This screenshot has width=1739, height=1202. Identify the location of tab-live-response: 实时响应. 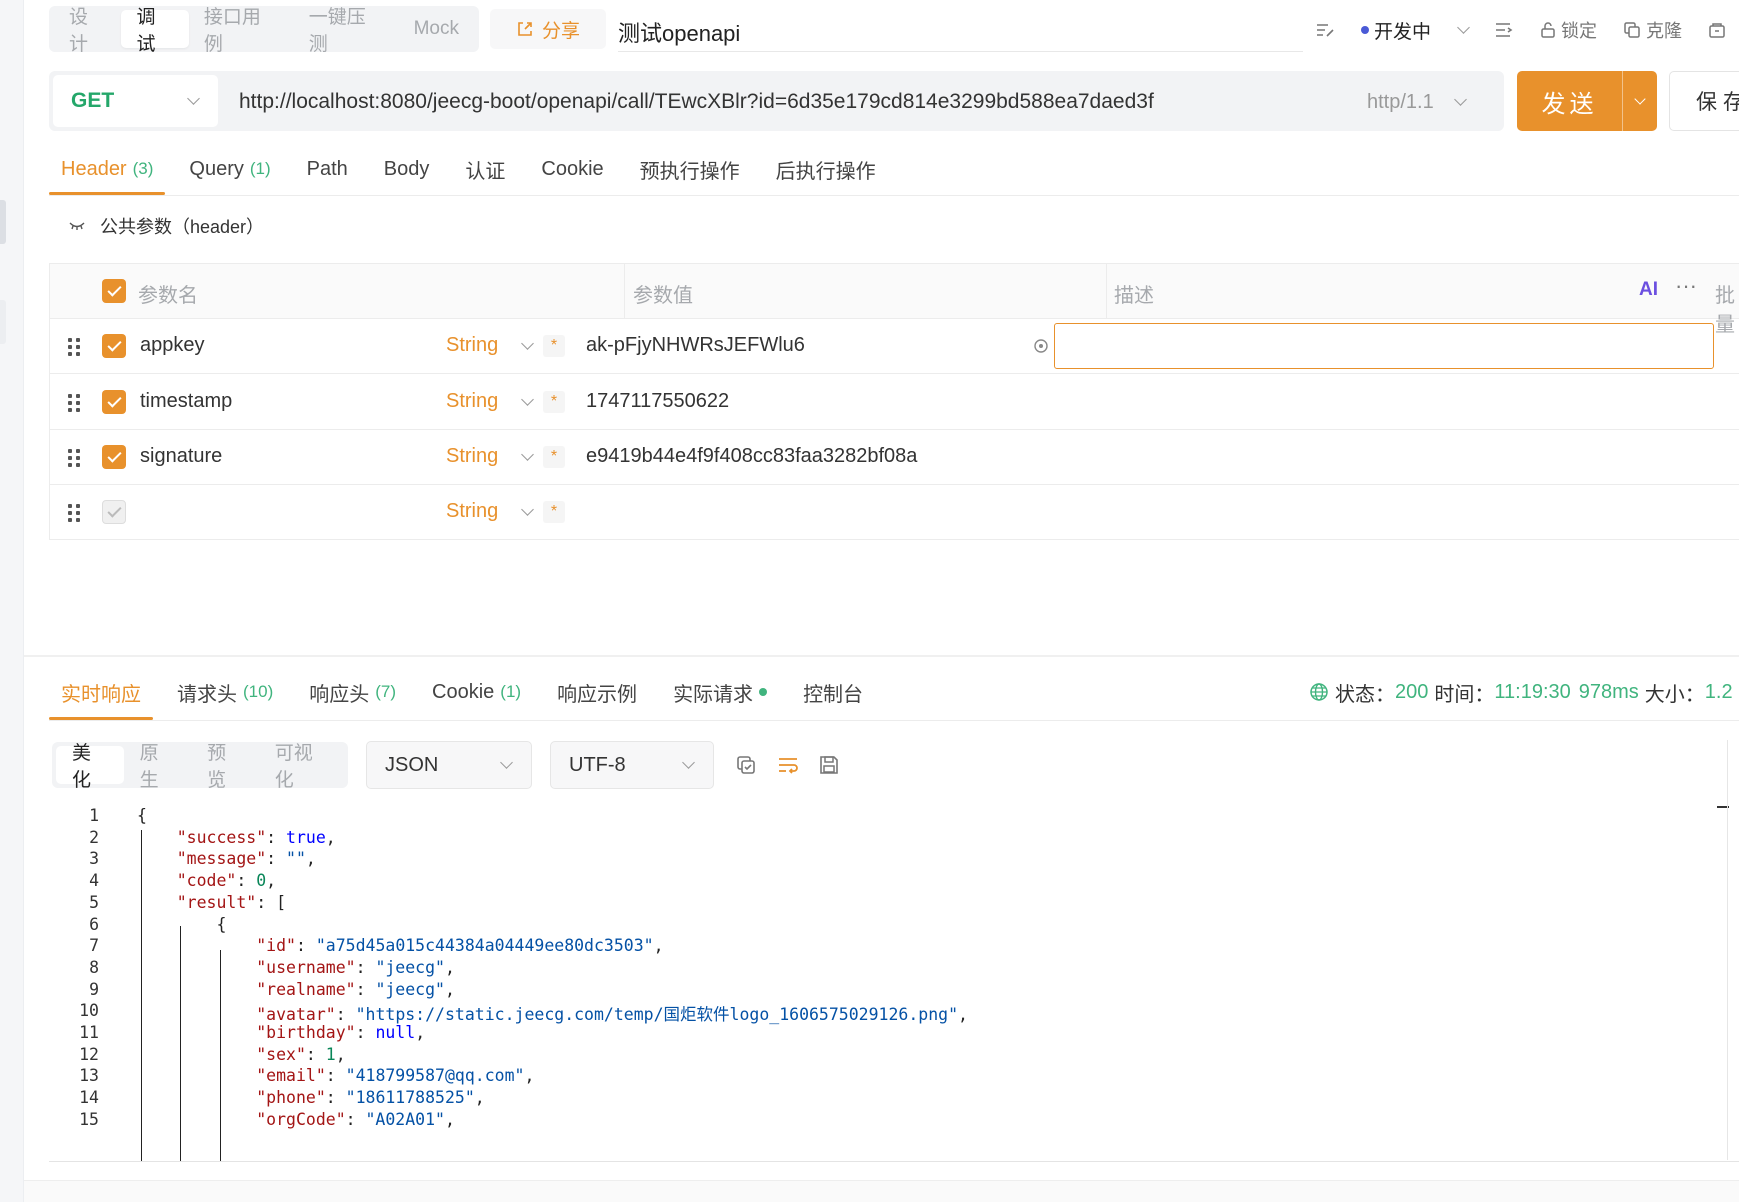
(101, 692).